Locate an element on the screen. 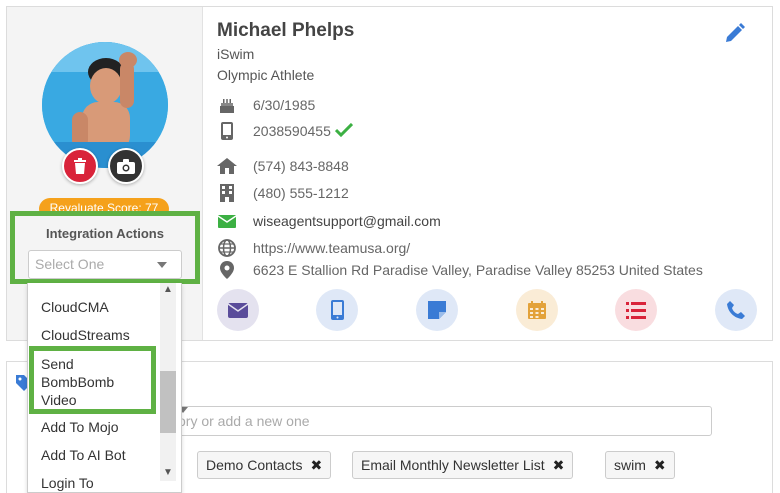 The width and height of the screenshot is (780, 493). integration-select-placeholder: Select One is located at coordinates (70, 264).